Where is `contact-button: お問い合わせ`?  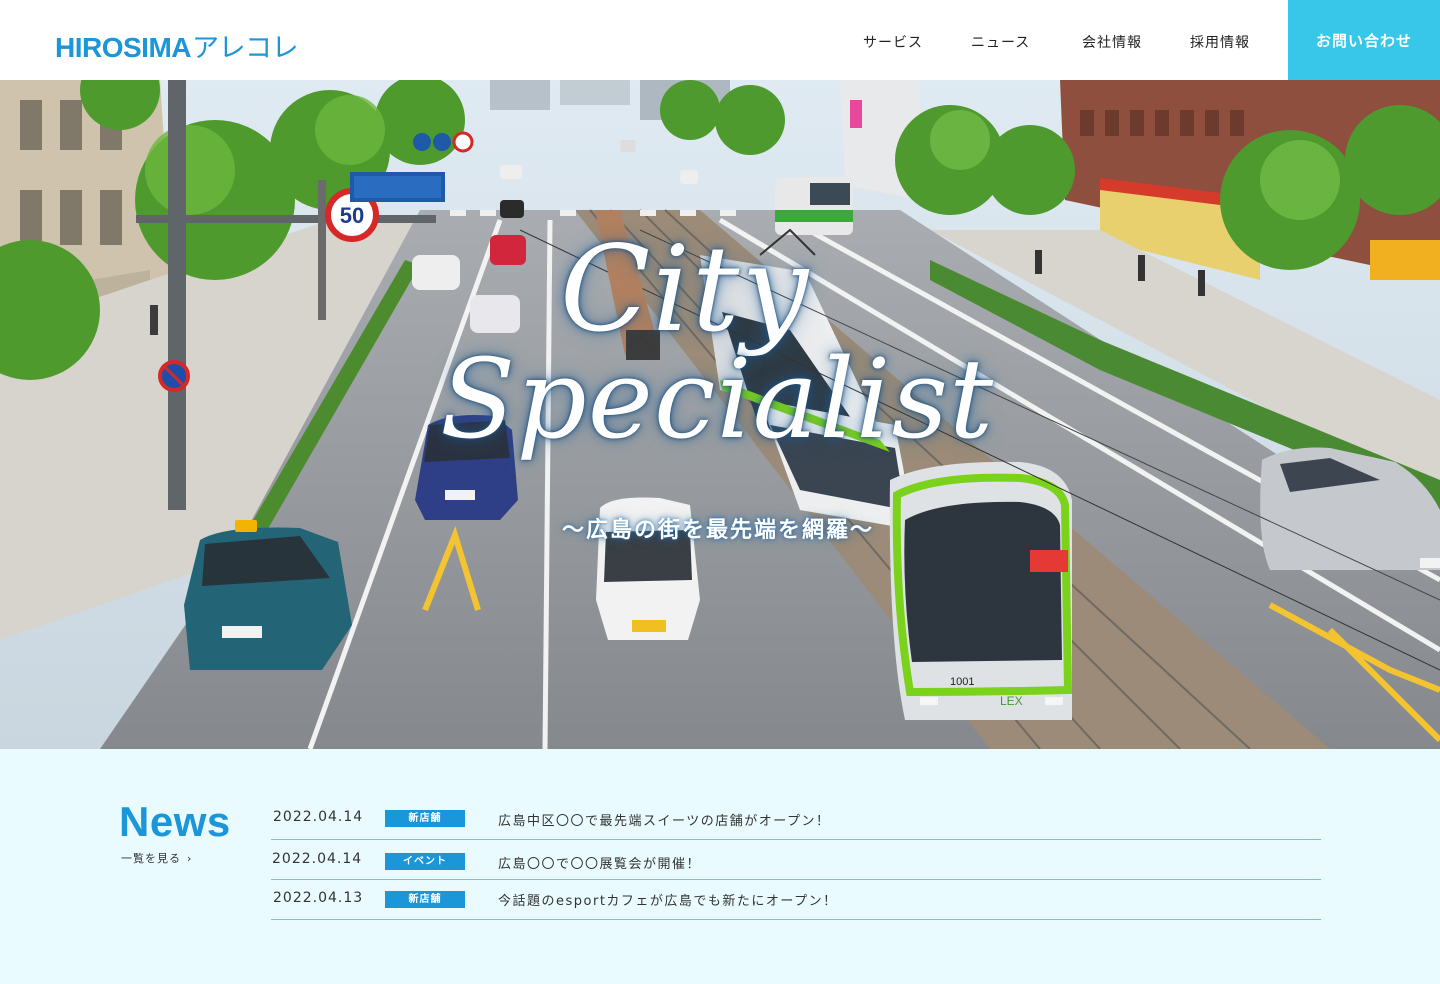
contact-button: お問い合わせ is located at coordinates (1364, 40).